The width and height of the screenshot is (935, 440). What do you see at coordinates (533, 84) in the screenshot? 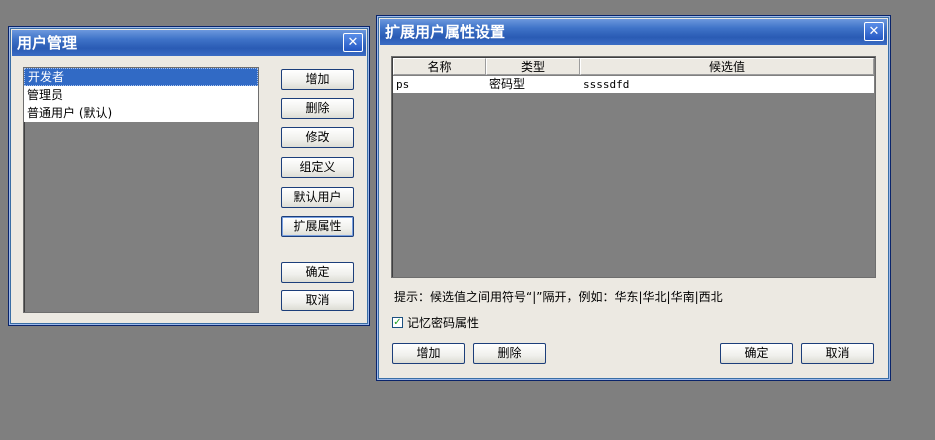
I see `cell-type: 密码型` at bounding box center [533, 84].